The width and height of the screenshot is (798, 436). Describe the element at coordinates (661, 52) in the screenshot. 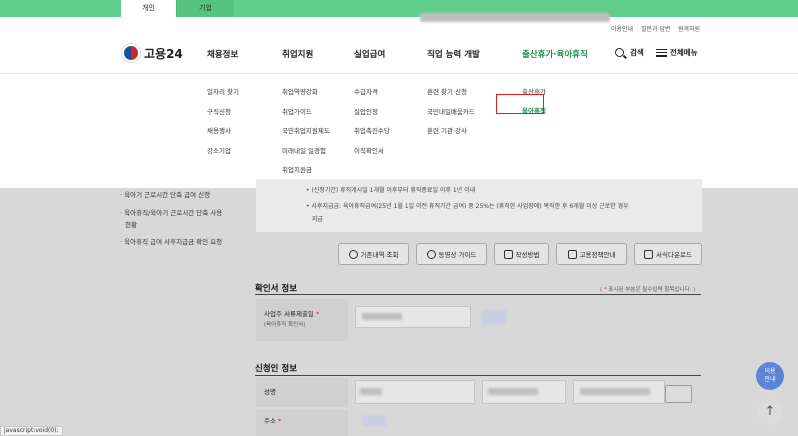

I see `hamburger-menu-icon` at that location.